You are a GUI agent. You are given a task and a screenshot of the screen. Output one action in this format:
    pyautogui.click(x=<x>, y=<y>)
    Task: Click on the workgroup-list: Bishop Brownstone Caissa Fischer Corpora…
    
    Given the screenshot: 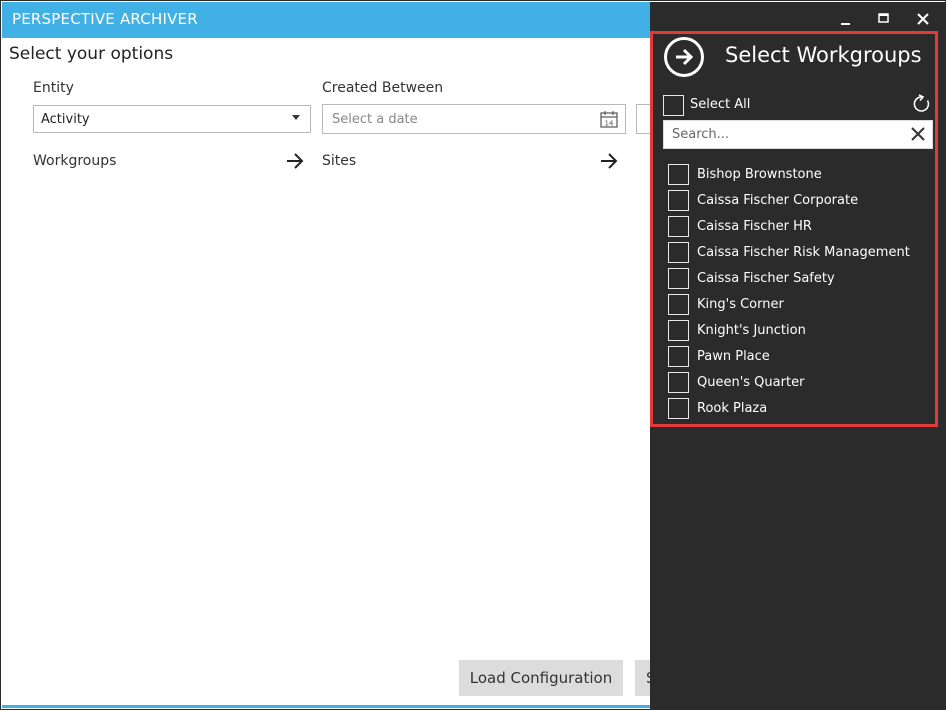 What is the action you would take?
    pyautogui.click(x=799, y=294)
    